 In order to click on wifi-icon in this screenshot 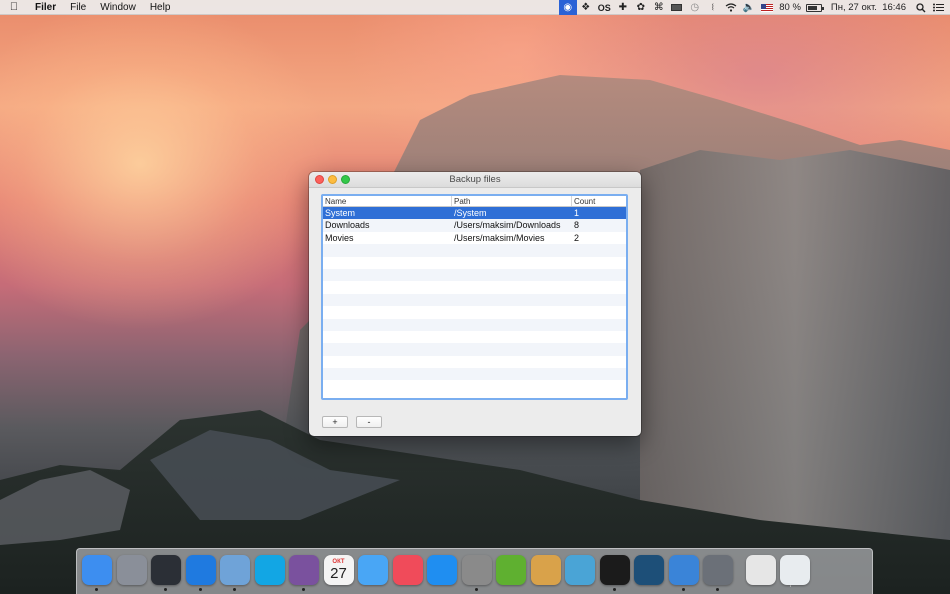, I will do `click(731, 7)`.